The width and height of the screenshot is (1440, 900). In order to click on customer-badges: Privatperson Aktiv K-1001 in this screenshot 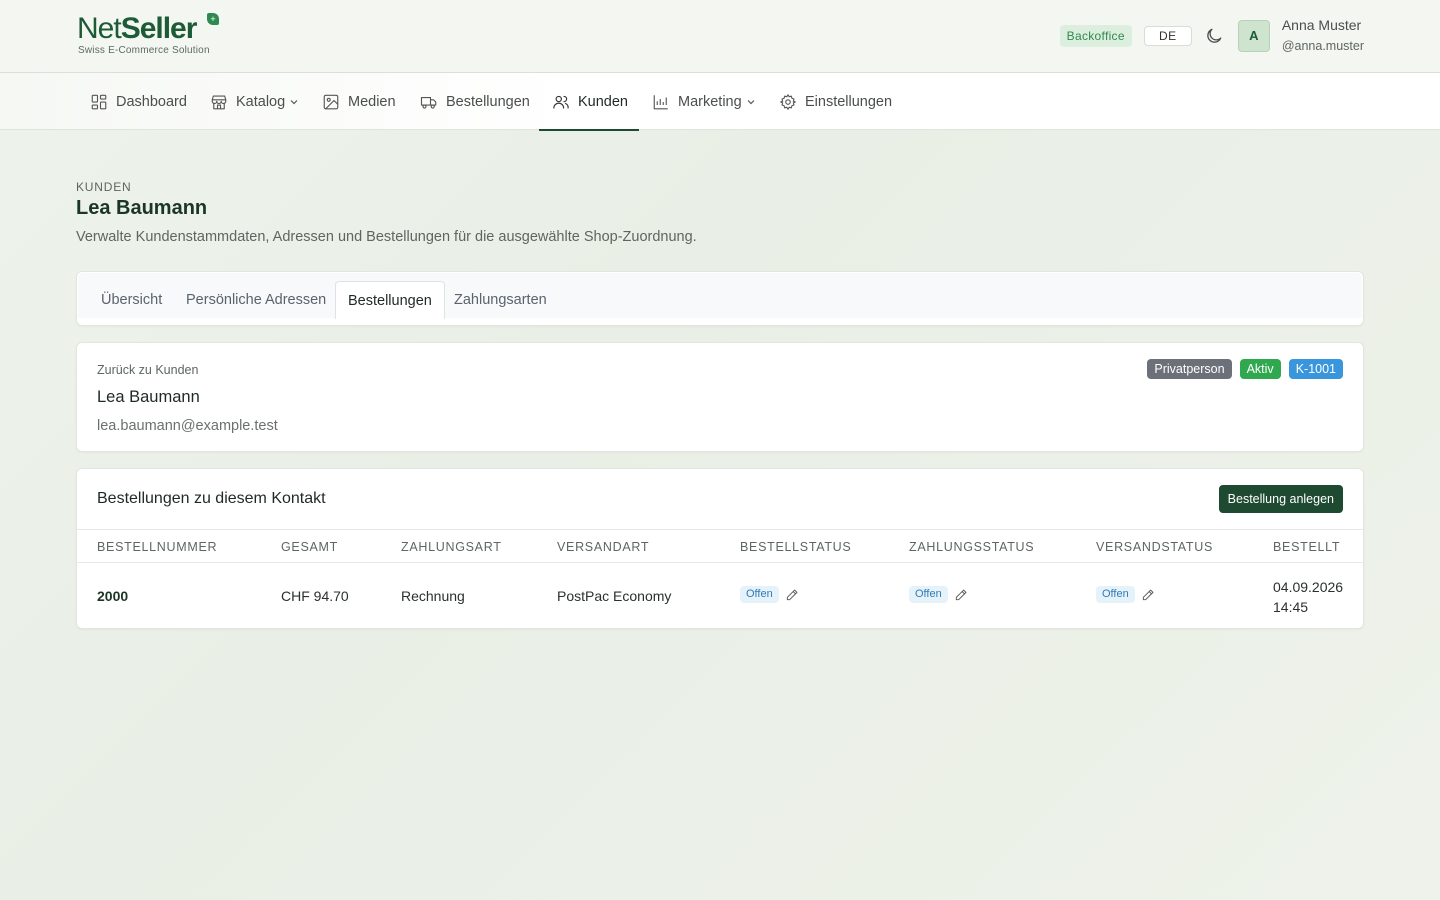, I will do `click(1245, 369)`.